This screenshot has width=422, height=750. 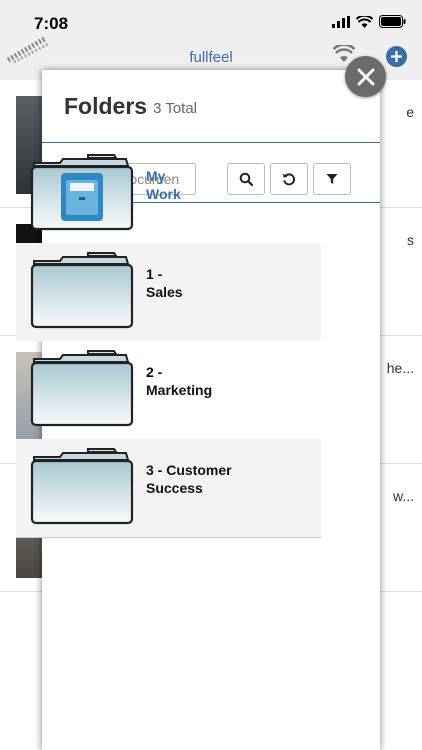 I want to click on filter-icon, so click(x=332, y=179).